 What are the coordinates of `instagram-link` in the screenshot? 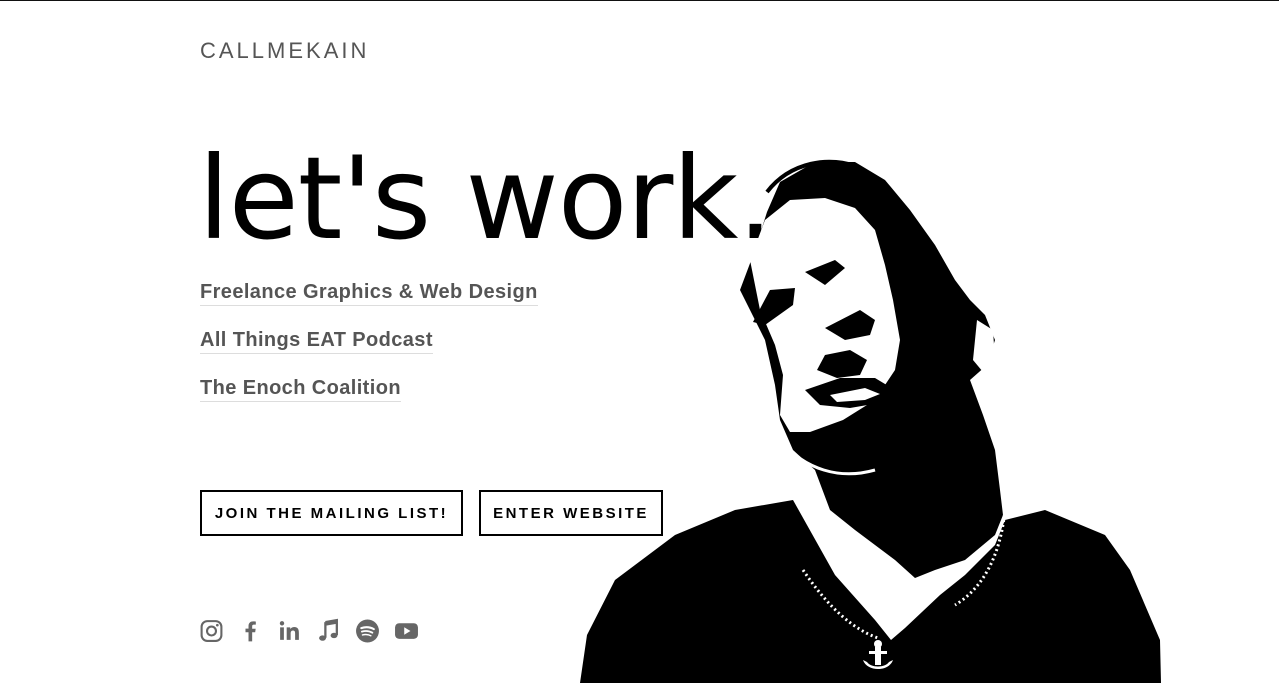 It's located at (211, 631).